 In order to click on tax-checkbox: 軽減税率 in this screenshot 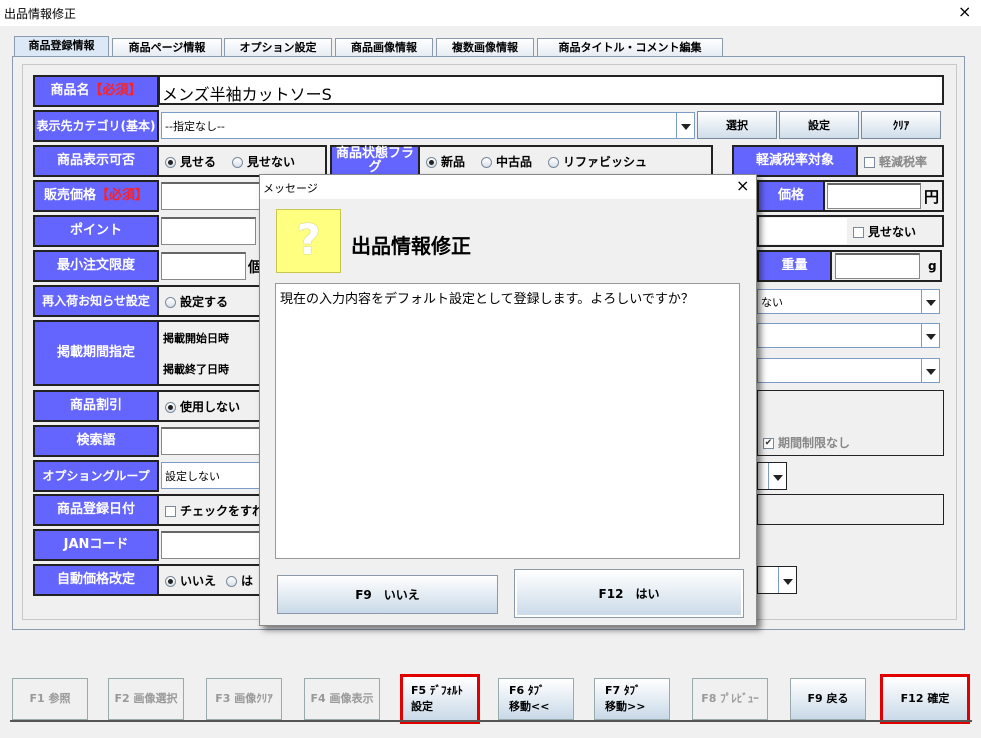, I will do `click(900, 161)`.